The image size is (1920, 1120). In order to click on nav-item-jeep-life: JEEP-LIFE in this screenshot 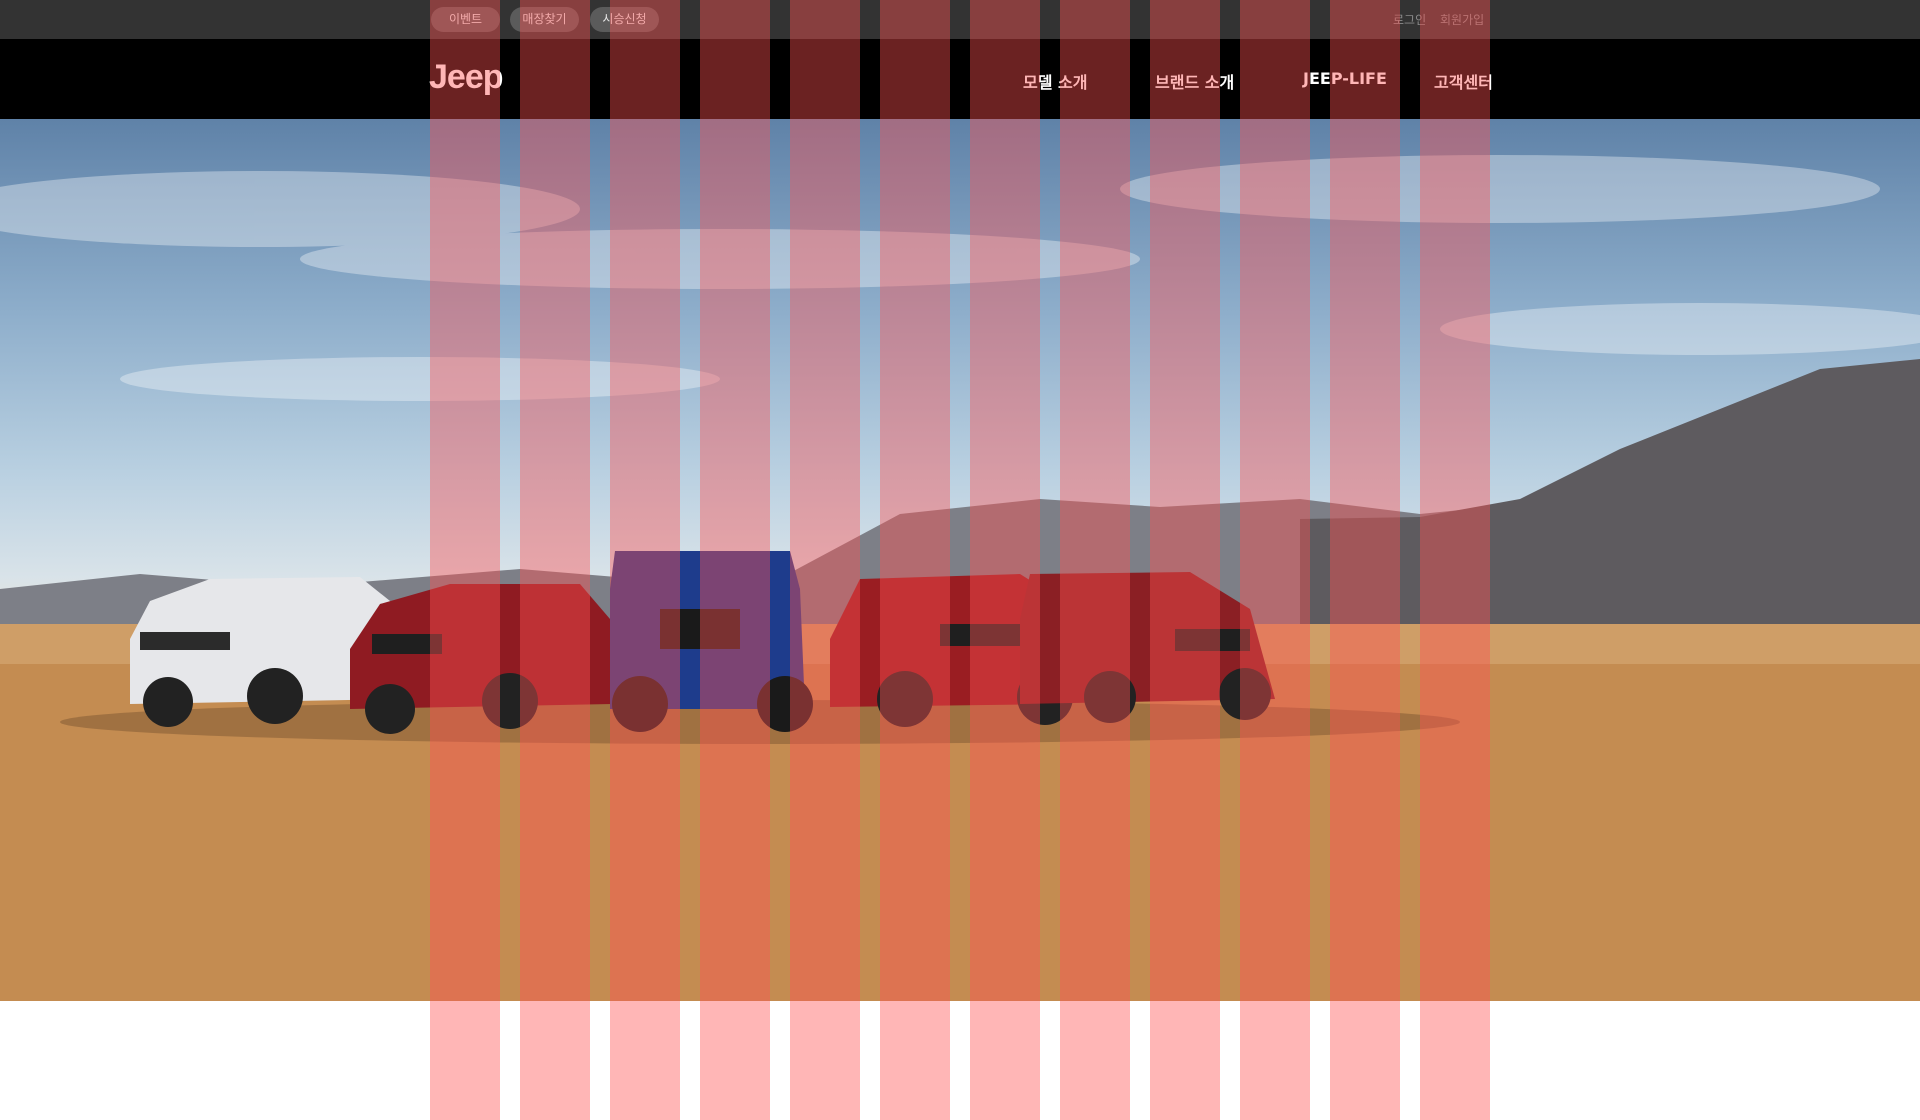, I will do `click(1345, 78)`.